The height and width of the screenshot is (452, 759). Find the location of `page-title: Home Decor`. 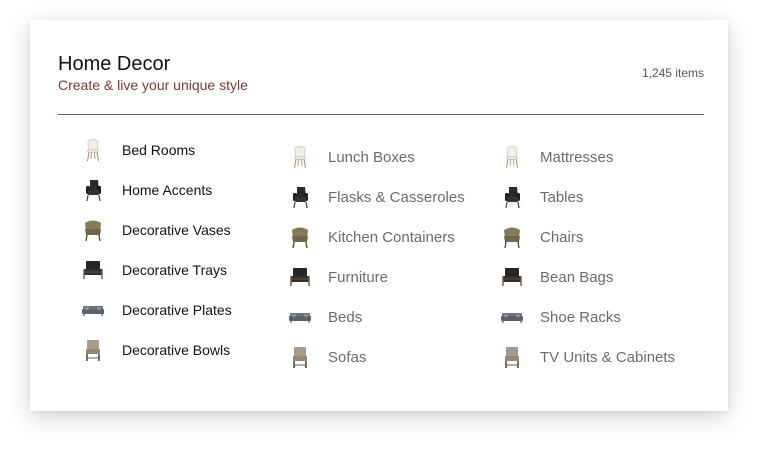

page-title: Home Decor is located at coordinates (114, 64).